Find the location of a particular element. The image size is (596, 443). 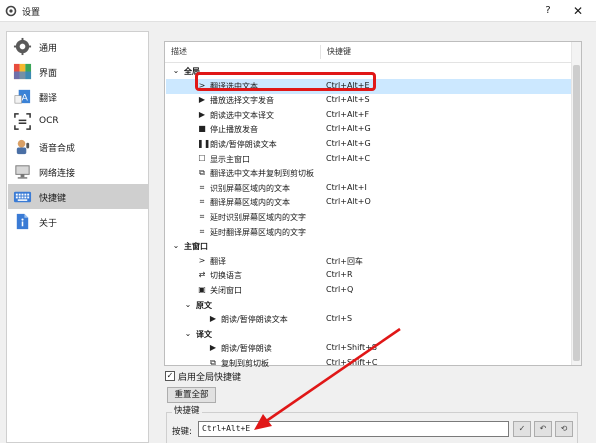

column-header-shortcut: 快捷键 is located at coordinates (339, 52).